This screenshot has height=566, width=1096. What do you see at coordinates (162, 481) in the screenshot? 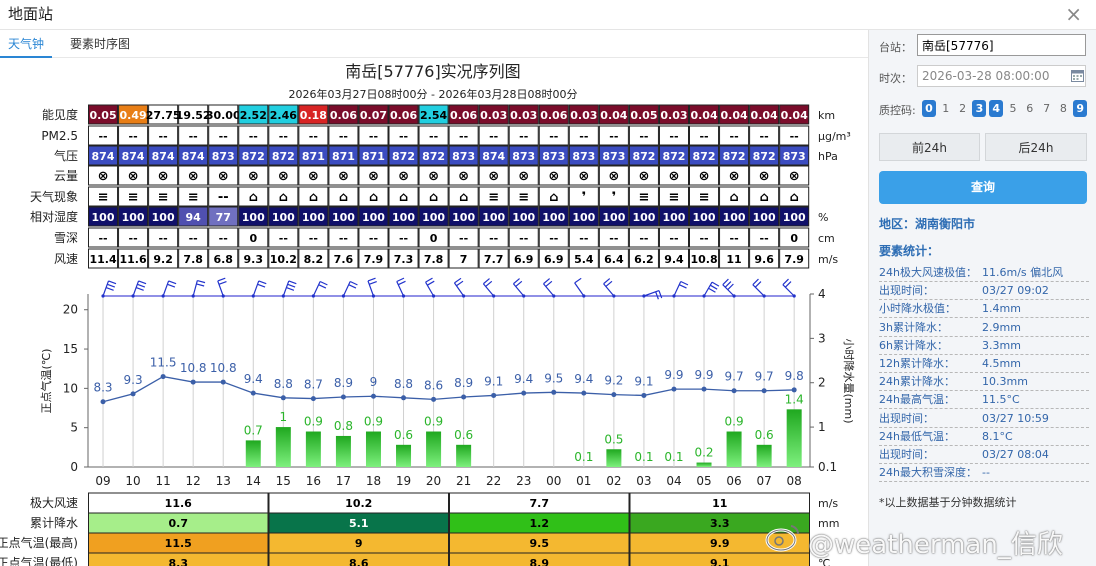
I see `x-tick-label: 11` at bounding box center [162, 481].